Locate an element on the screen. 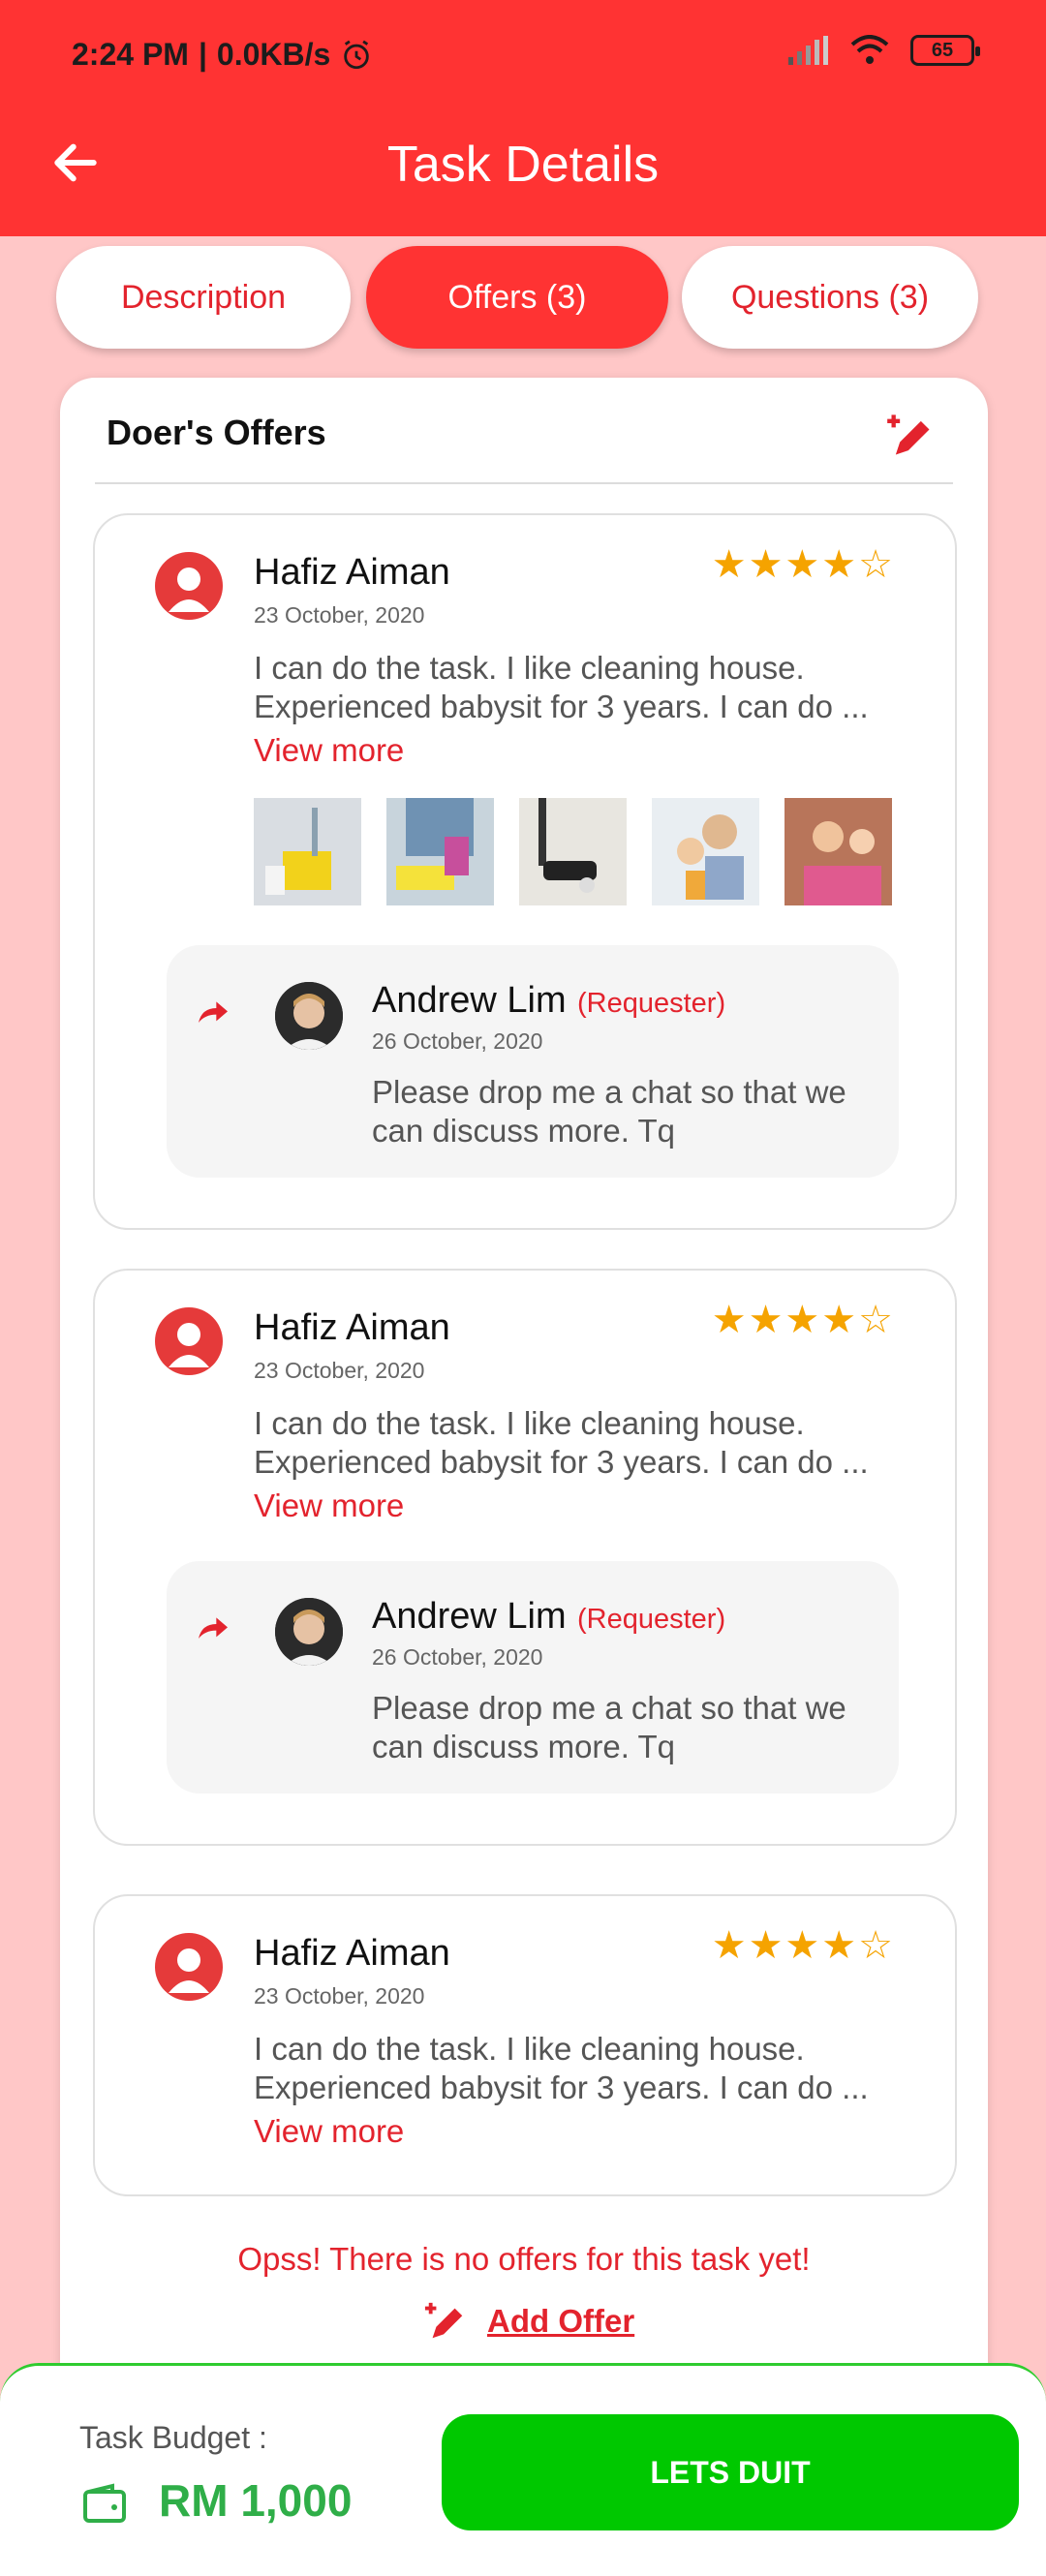 The width and height of the screenshot is (1046, 2576). signal-icon is located at coordinates (808, 50).